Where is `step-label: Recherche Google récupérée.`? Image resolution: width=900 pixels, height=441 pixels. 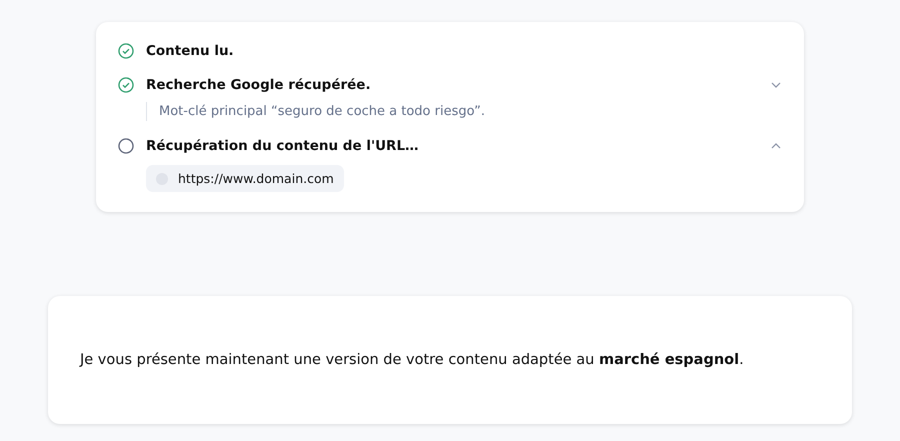 step-label: Recherche Google récupérée. is located at coordinates (259, 85).